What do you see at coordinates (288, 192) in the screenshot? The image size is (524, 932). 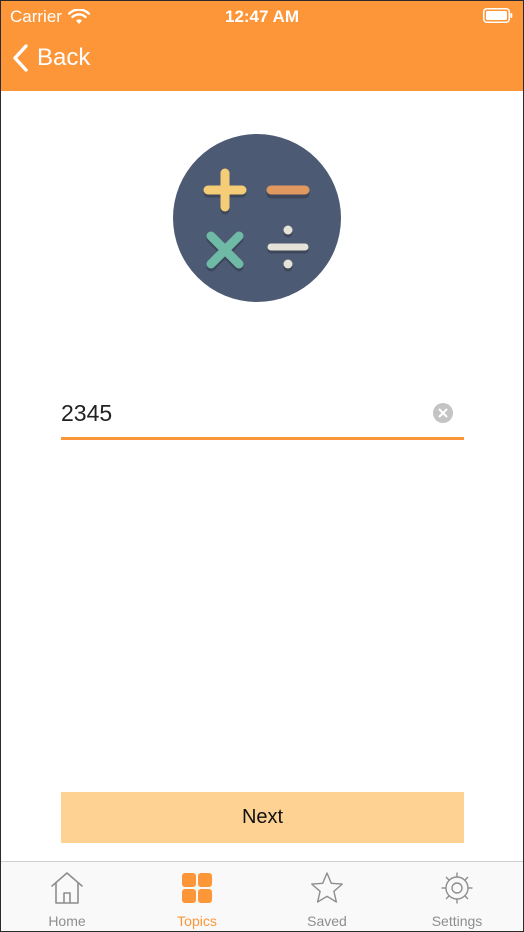 I see `minus-icon` at bounding box center [288, 192].